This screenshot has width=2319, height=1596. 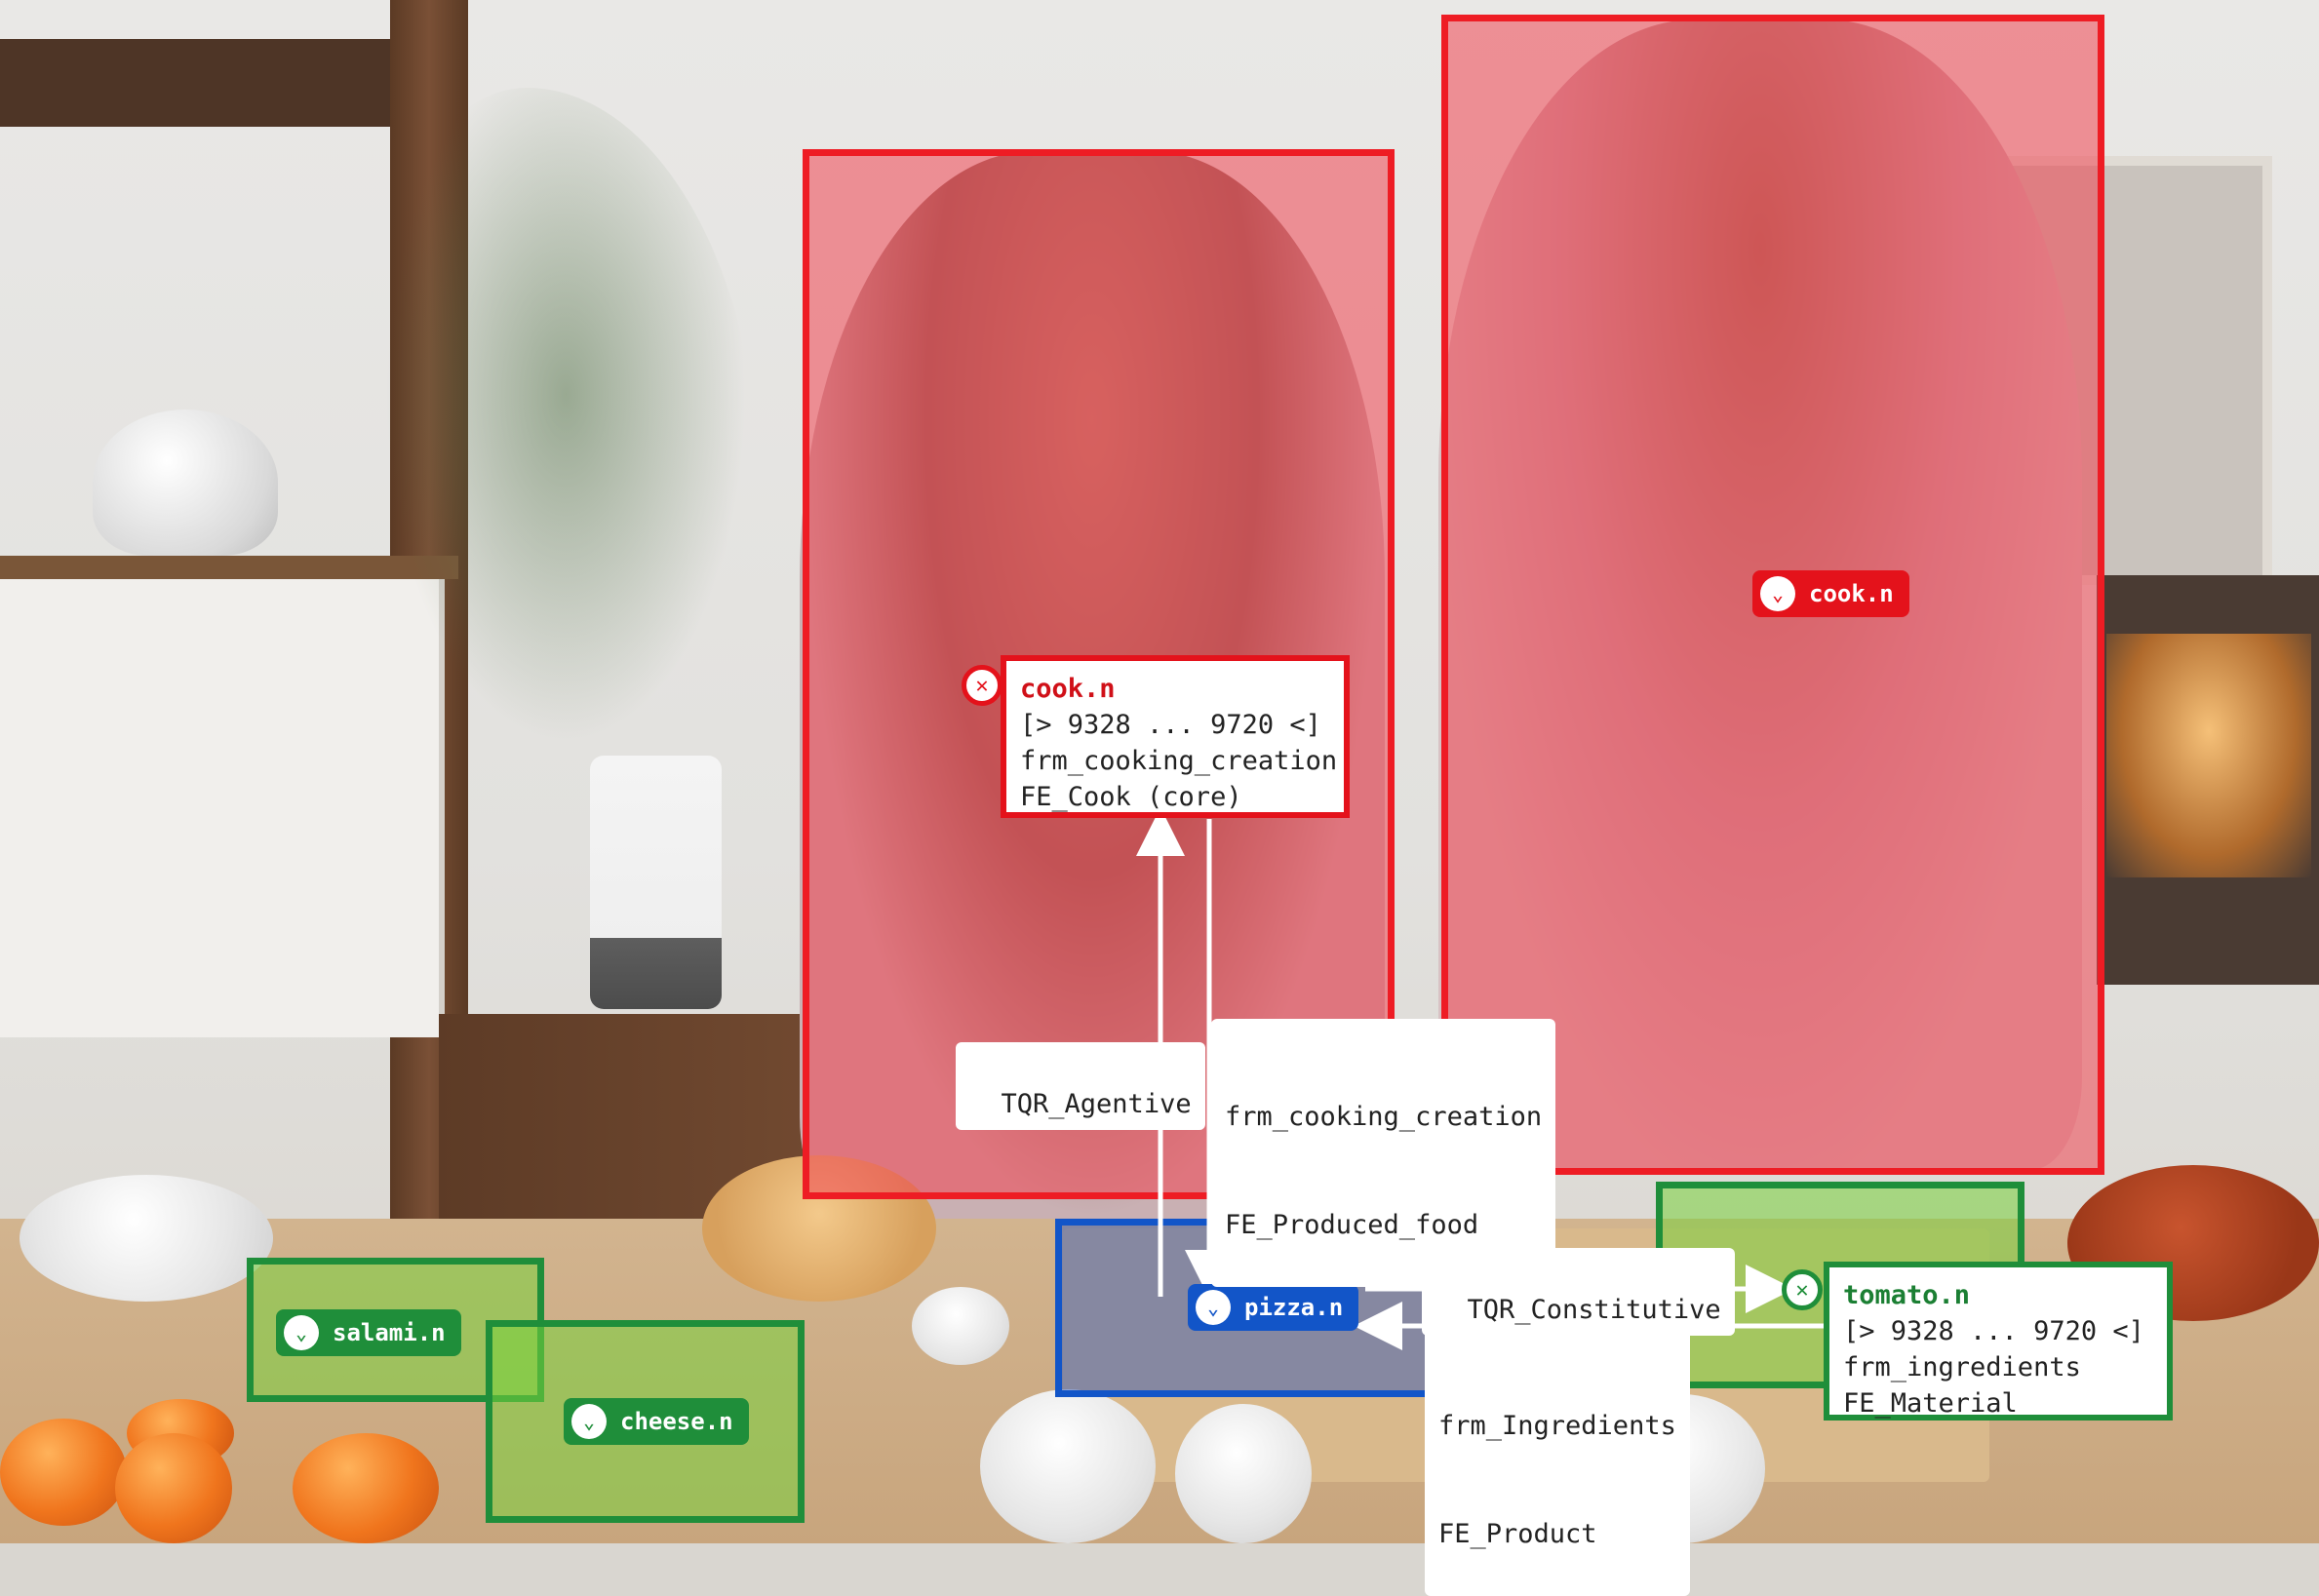 What do you see at coordinates (1594, 1310) in the screenshot?
I see `edge-text: TQR_Constitutive` at bounding box center [1594, 1310].